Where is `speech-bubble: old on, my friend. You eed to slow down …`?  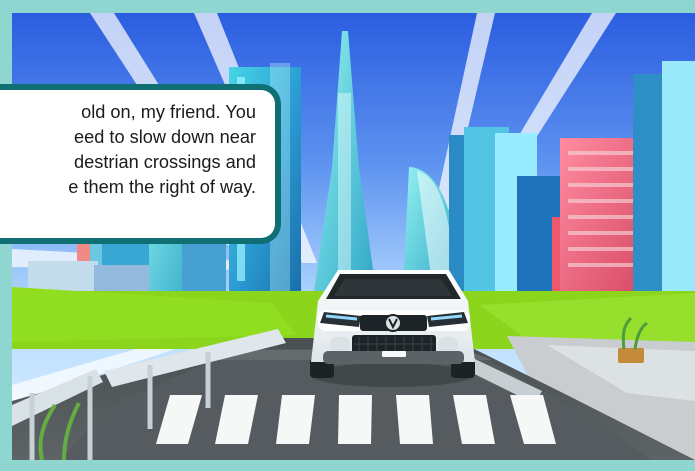
speech-bubble: old on, my friend. You eed to slow down … is located at coordinates (140, 164).